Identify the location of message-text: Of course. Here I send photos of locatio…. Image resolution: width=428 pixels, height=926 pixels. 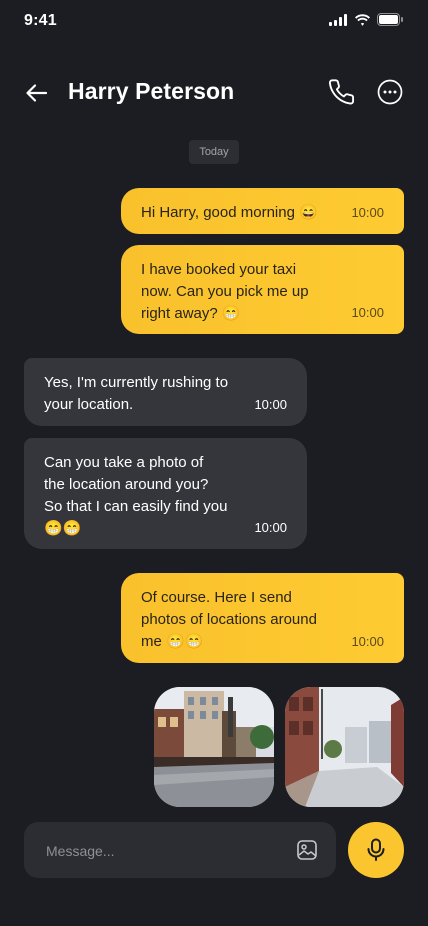
(229, 619).